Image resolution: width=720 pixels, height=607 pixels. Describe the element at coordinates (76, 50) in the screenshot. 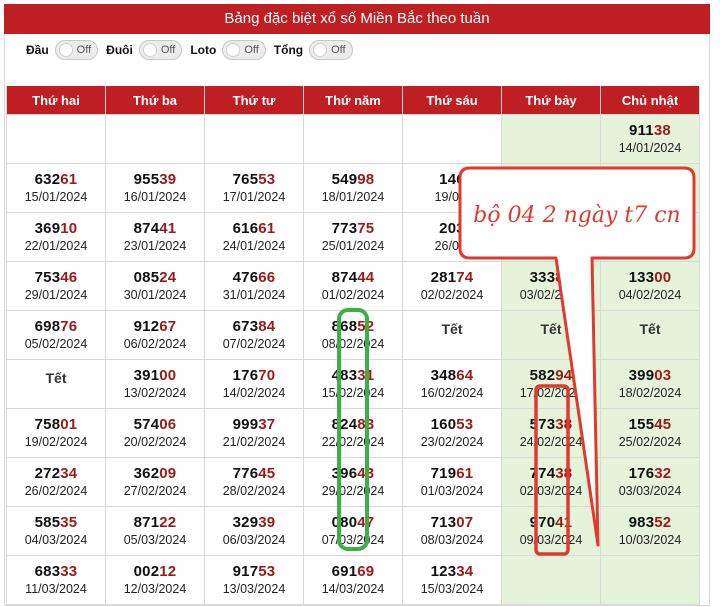

I see `toggle-switch-0: Off` at that location.